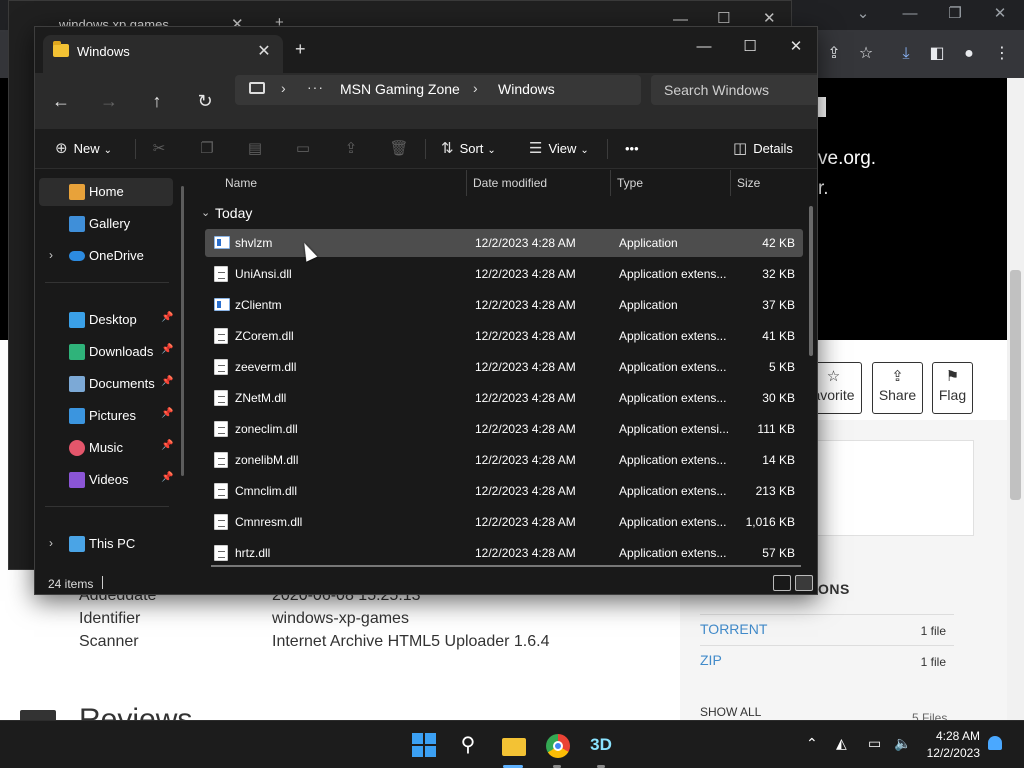 The width and height of the screenshot is (1024, 768). What do you see at coordinates (106, 256) in the screenshot?
I see `sidebar-item-onedrive: › OneDrive` at bounding box center [106, 256].